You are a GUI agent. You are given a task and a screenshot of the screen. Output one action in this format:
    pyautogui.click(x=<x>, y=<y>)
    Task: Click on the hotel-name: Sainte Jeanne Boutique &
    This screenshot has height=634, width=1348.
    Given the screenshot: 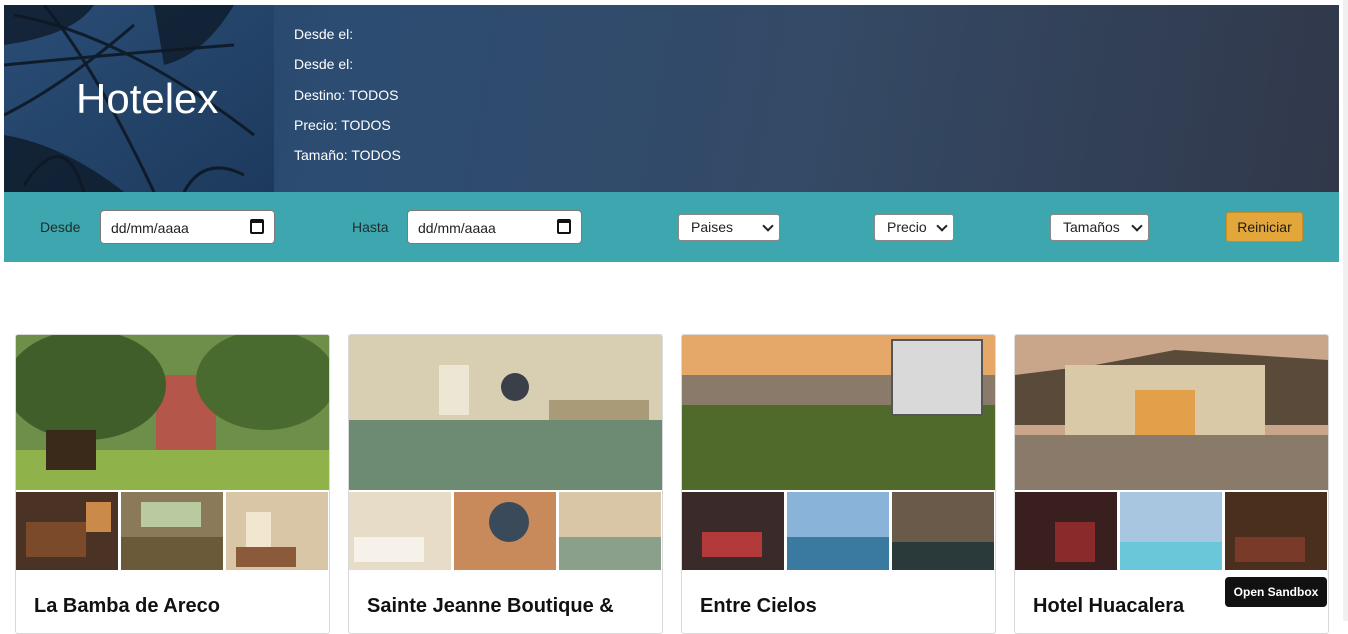 What is the action you would take?
    pyautogui.click(x=490, y=606)
    